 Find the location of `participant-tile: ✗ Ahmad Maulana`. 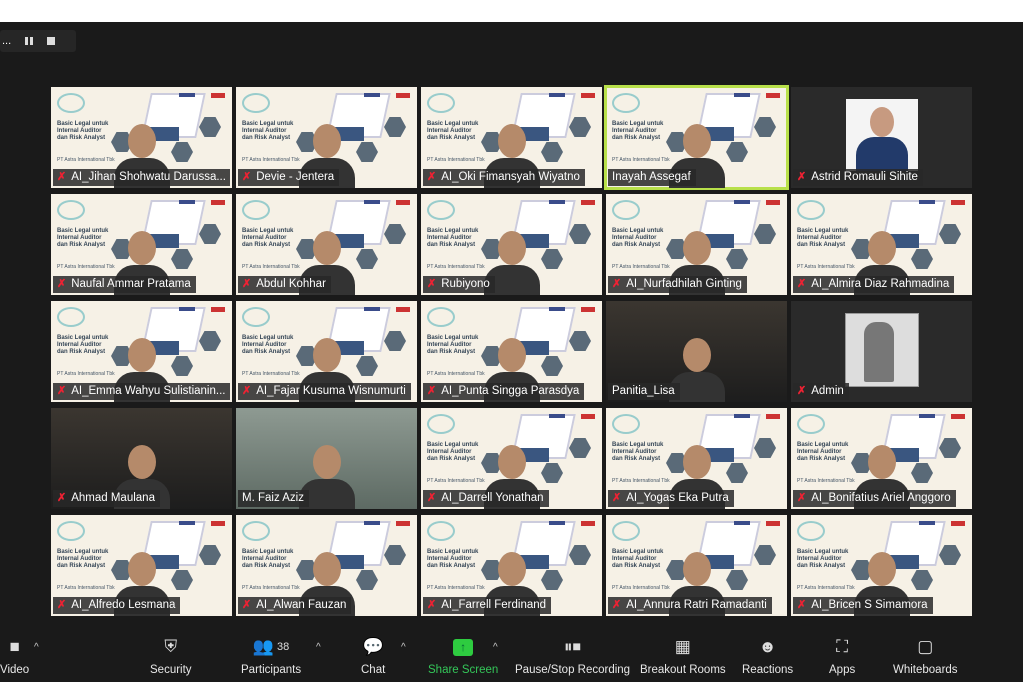

participant-tile: ✗ Ahmad Maulana is located at coordinates (141, 458).